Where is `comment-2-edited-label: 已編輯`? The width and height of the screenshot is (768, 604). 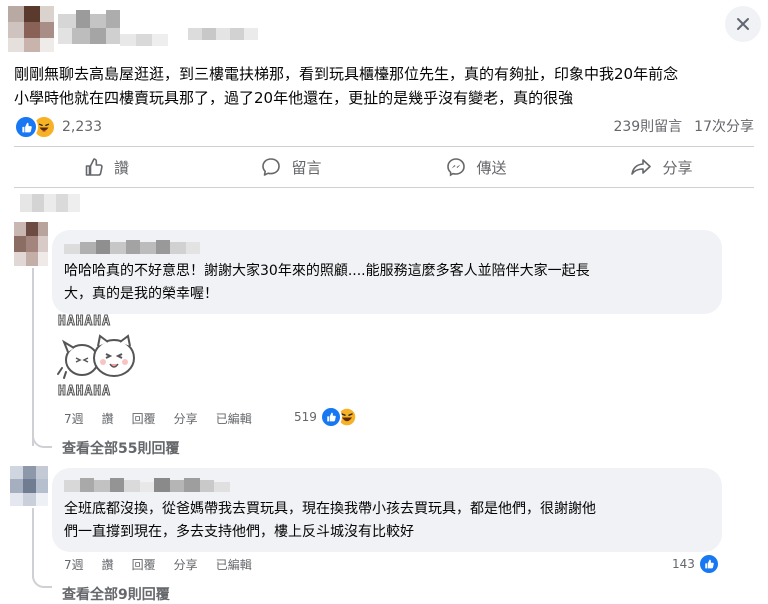
comment-2-edited-label: 已編輯 is located at coordinates (233, 565).